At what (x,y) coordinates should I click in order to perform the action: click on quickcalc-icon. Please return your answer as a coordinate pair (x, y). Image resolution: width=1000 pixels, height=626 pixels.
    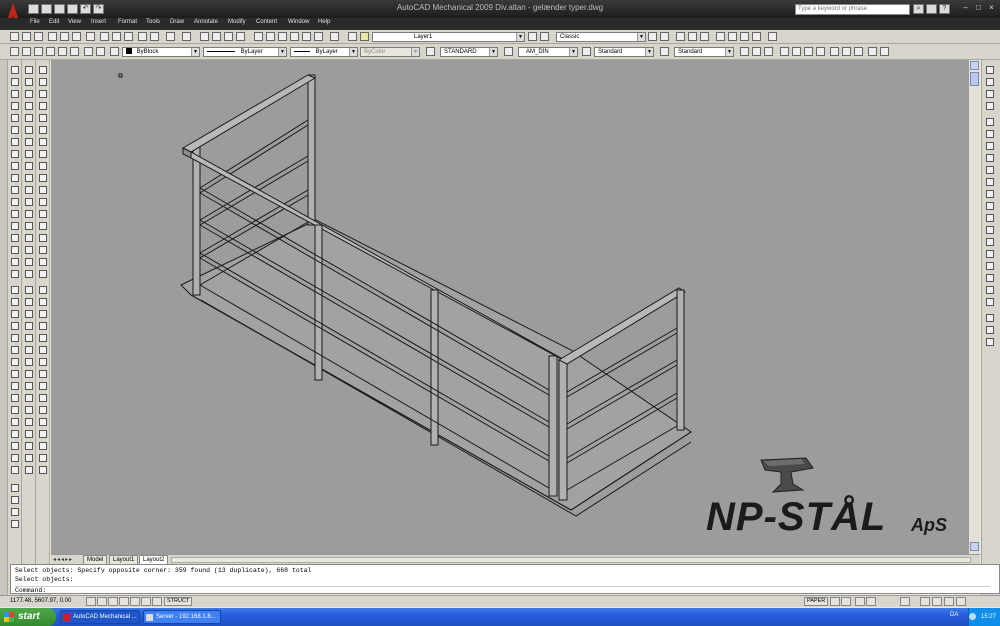
    Looking at the image, I should click on (318, 36).